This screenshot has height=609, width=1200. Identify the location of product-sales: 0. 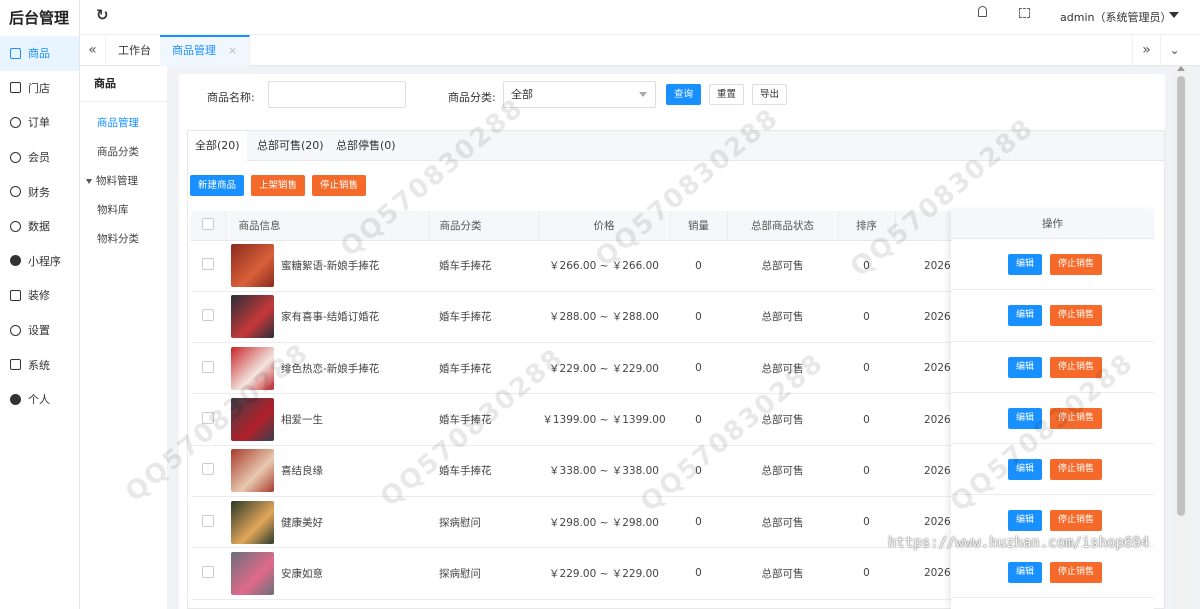
(698, 317).